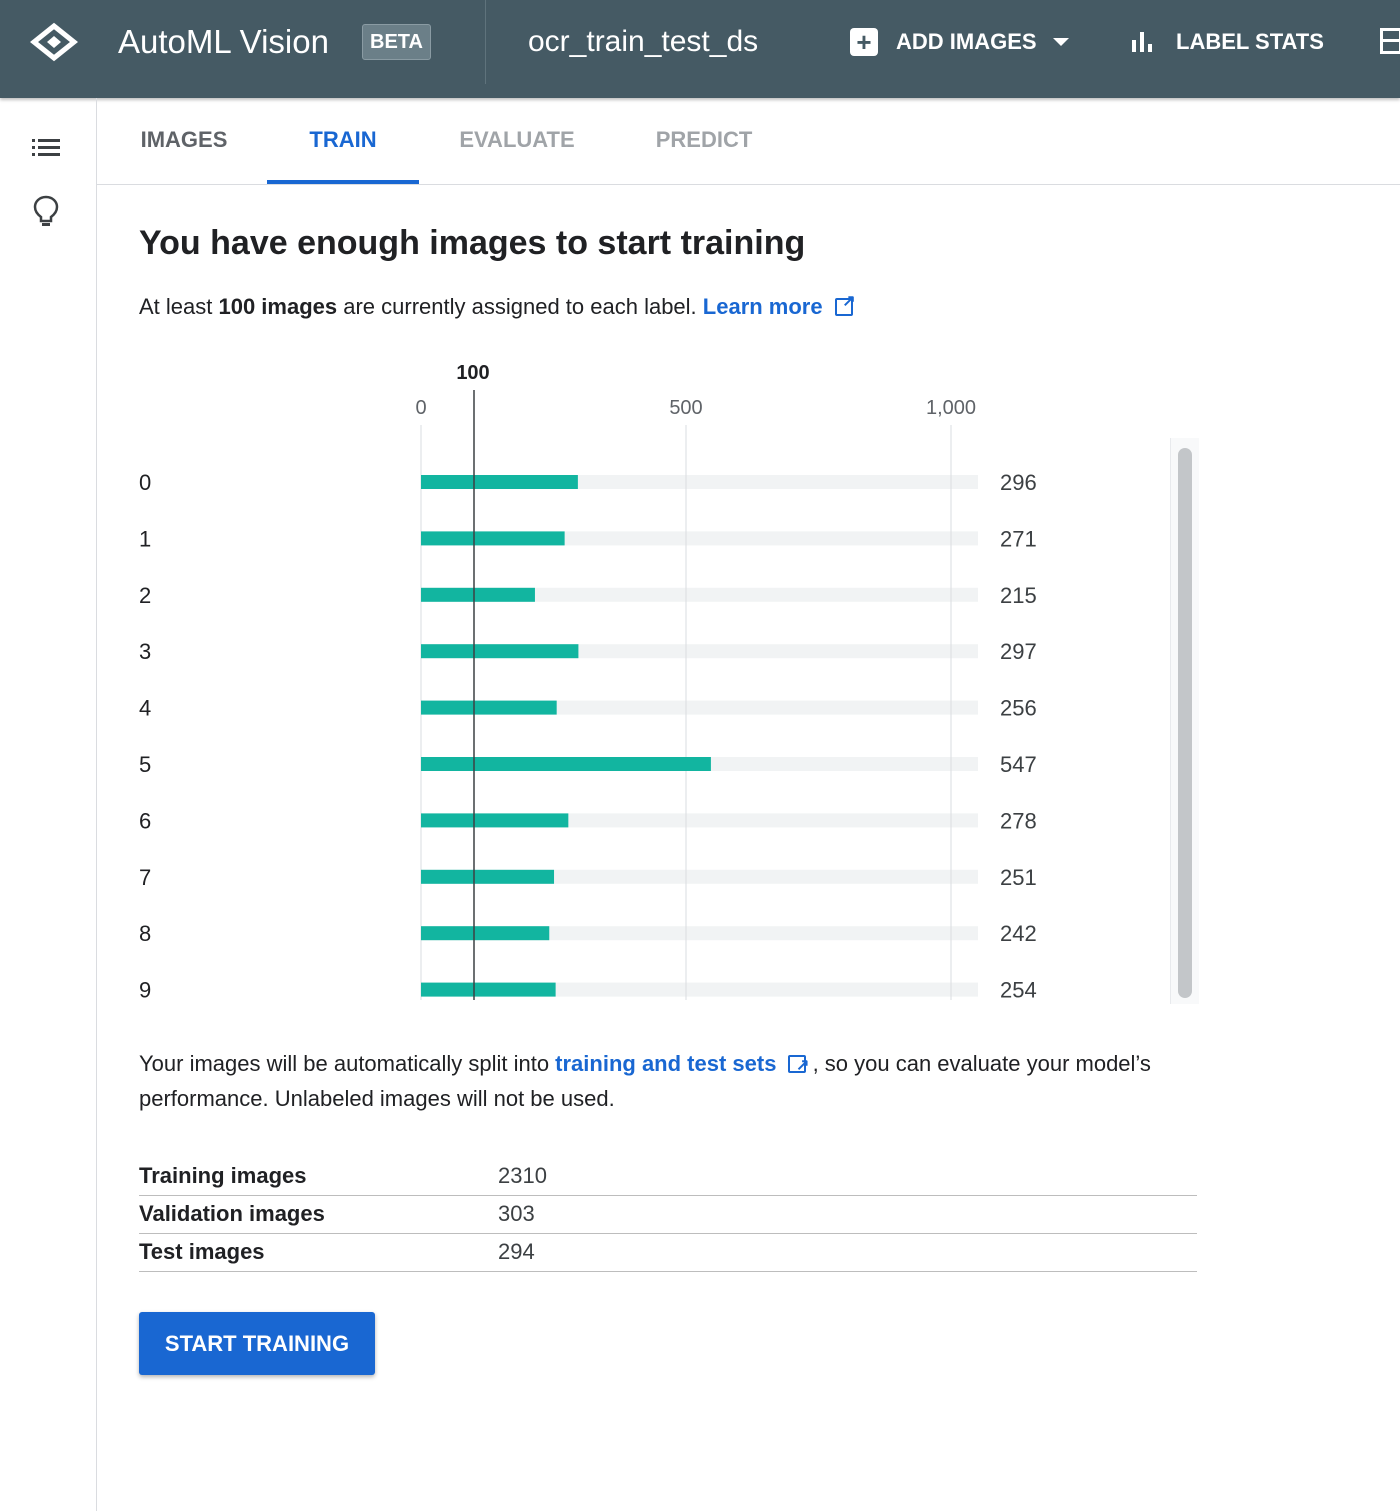 The image size is (1400, 1511). What do you see at coordinates (145, 877) in the screenshot?
I see `category-label: 7` at bounding box center [145, 877].